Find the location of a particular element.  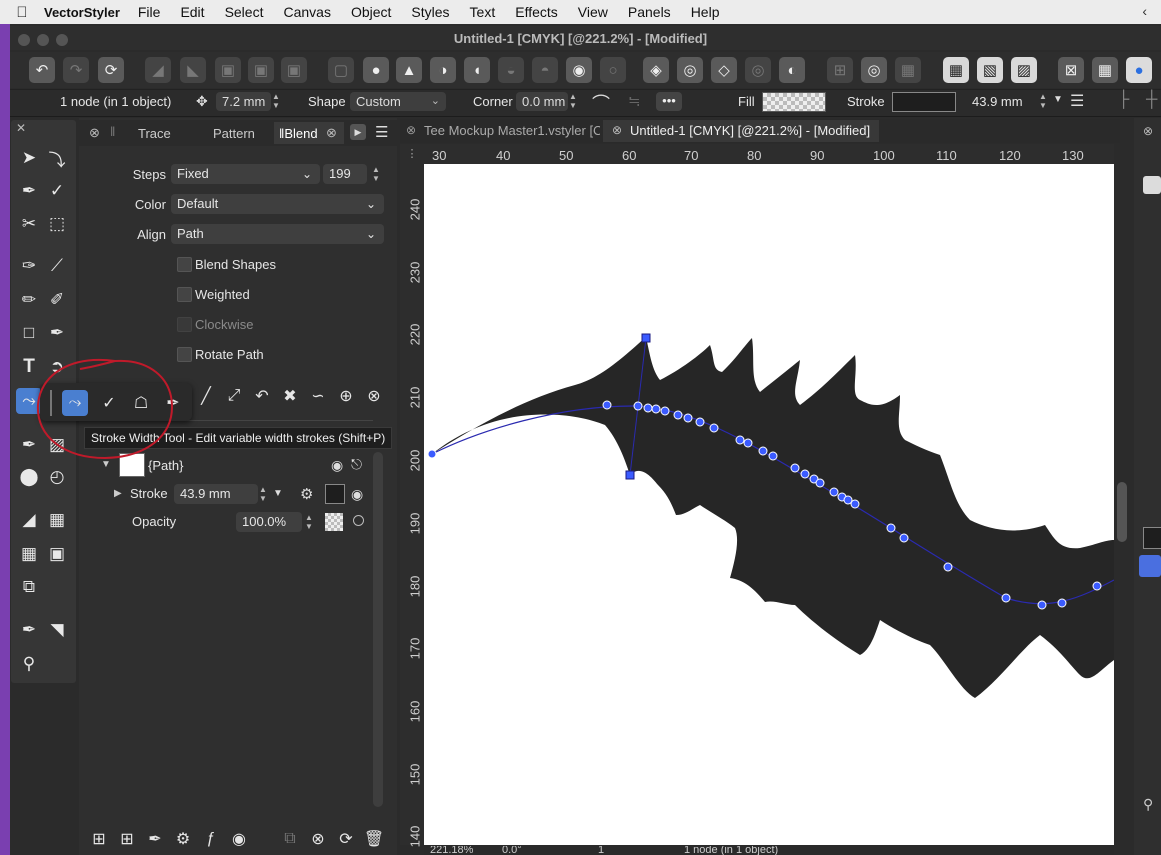

line-icon: ⟋ is located at coordinates (57, 266).